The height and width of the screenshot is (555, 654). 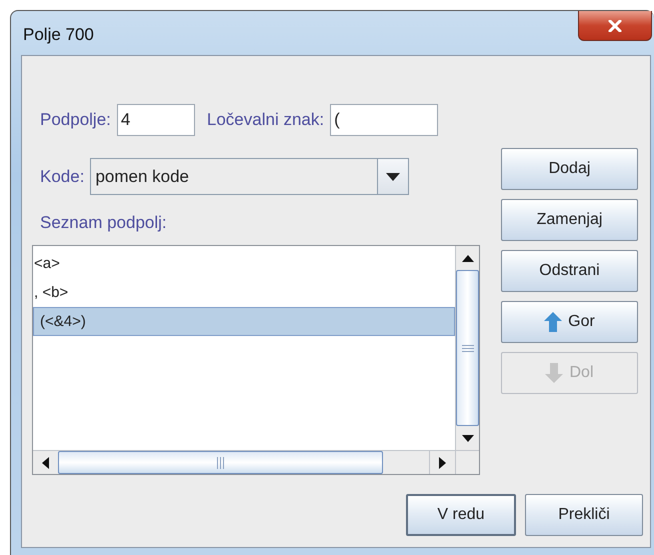 I want to click on ok-button: V redu, so click(x=461, y=515).